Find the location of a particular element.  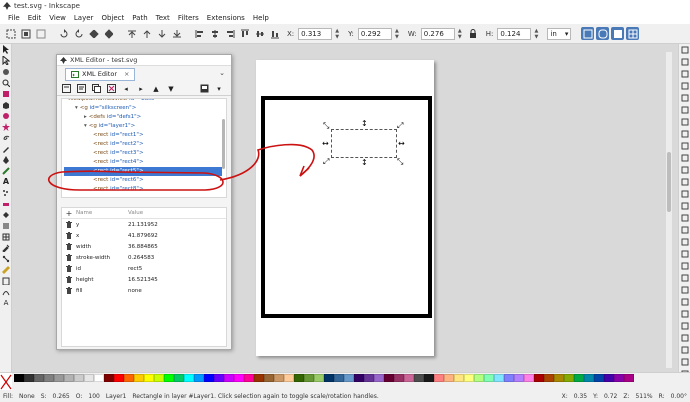

transform-gradients-icon is located at coordinates (618, 33).